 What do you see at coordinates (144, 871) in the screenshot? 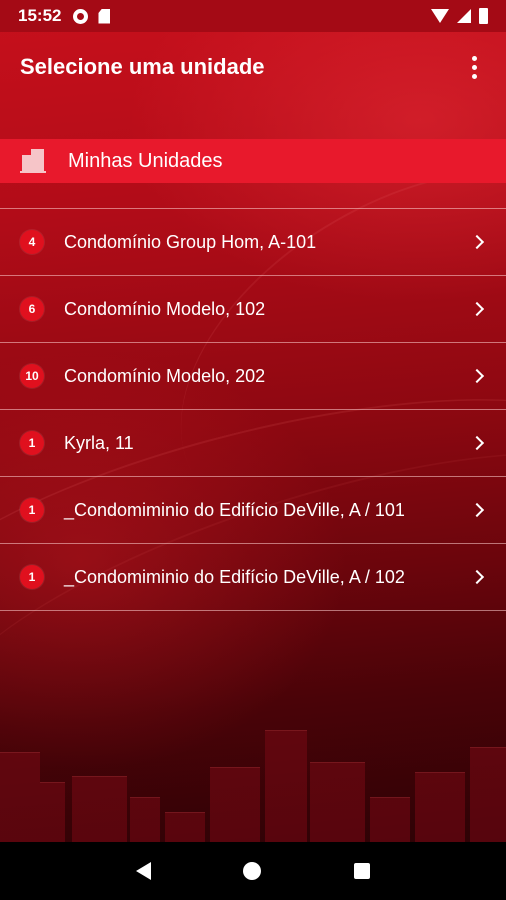
I see `back-icon` at bounding box center [144, 871].